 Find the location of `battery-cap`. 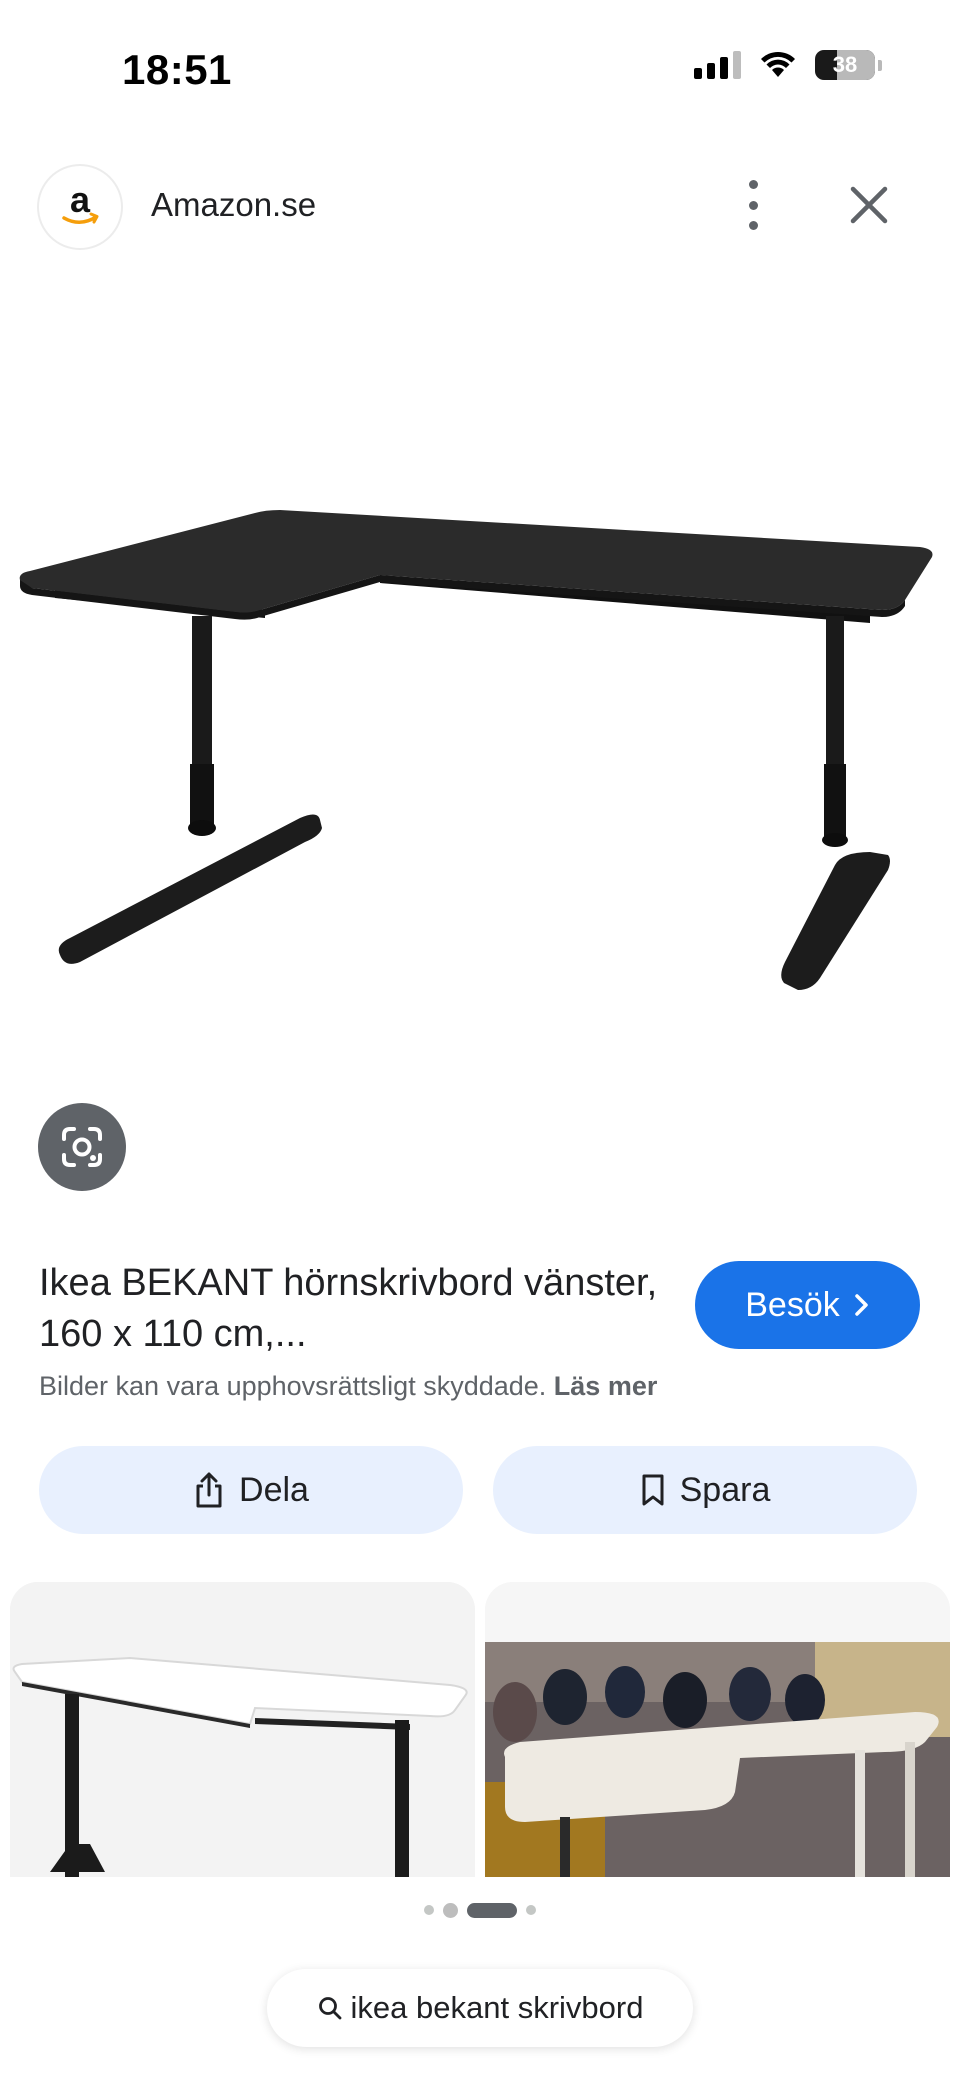

battery-cap is located at coordinates (880, 65).